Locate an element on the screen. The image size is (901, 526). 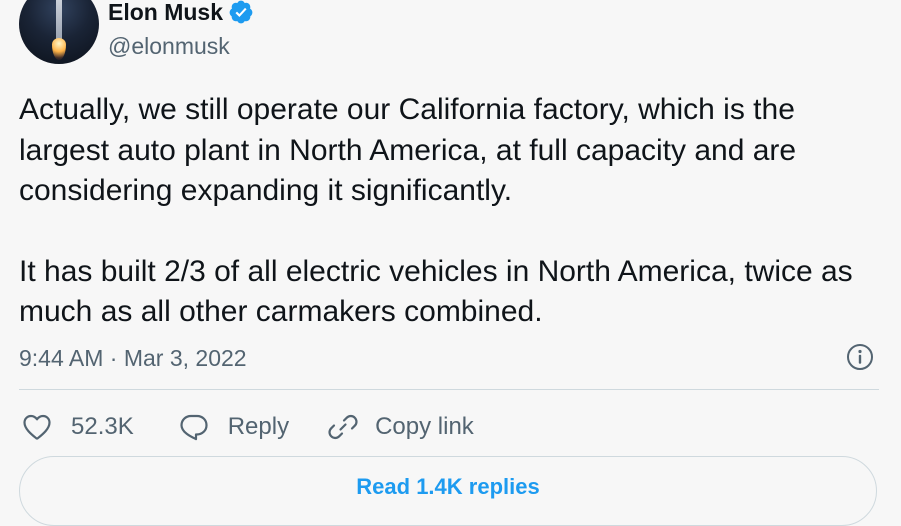
verified-badge-icon is located at coordinates (241, 12).